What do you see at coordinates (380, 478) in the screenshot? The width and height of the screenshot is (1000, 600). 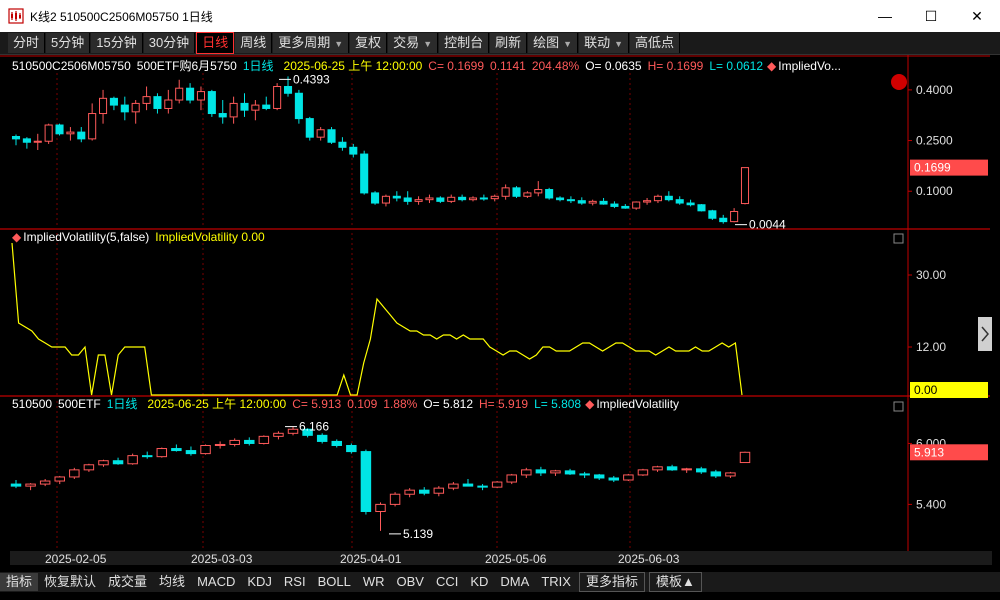 I see `etf-candles` at bounding box center [380, 478].